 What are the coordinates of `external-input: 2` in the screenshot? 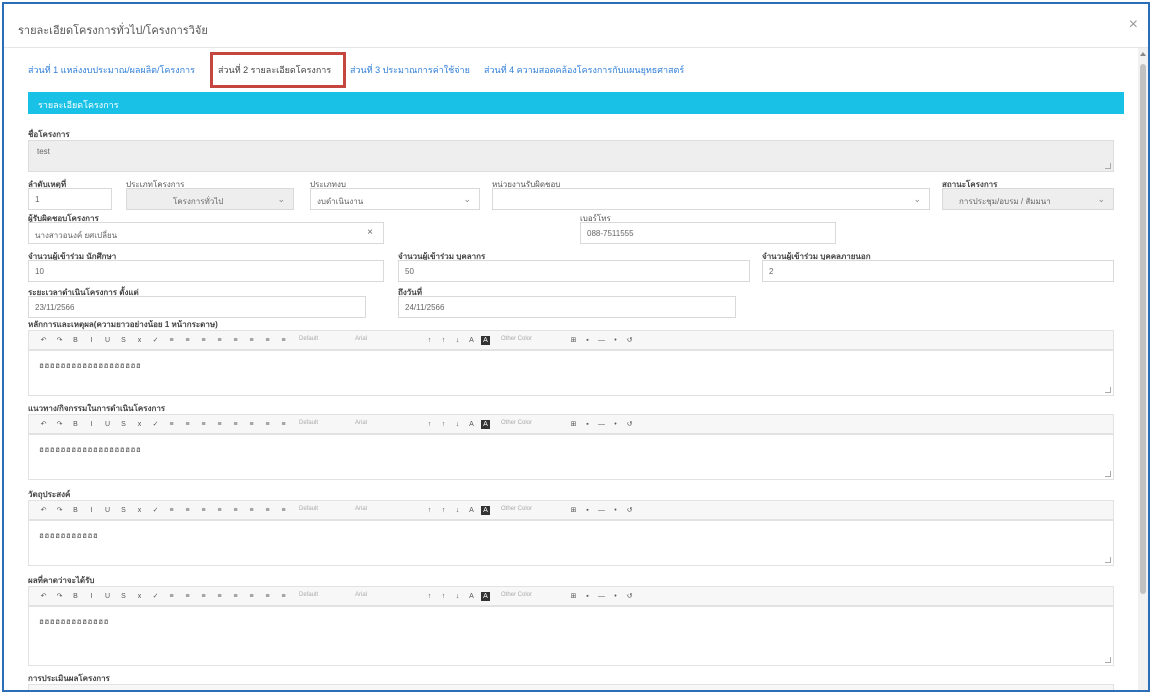 It's located at (938, 271).